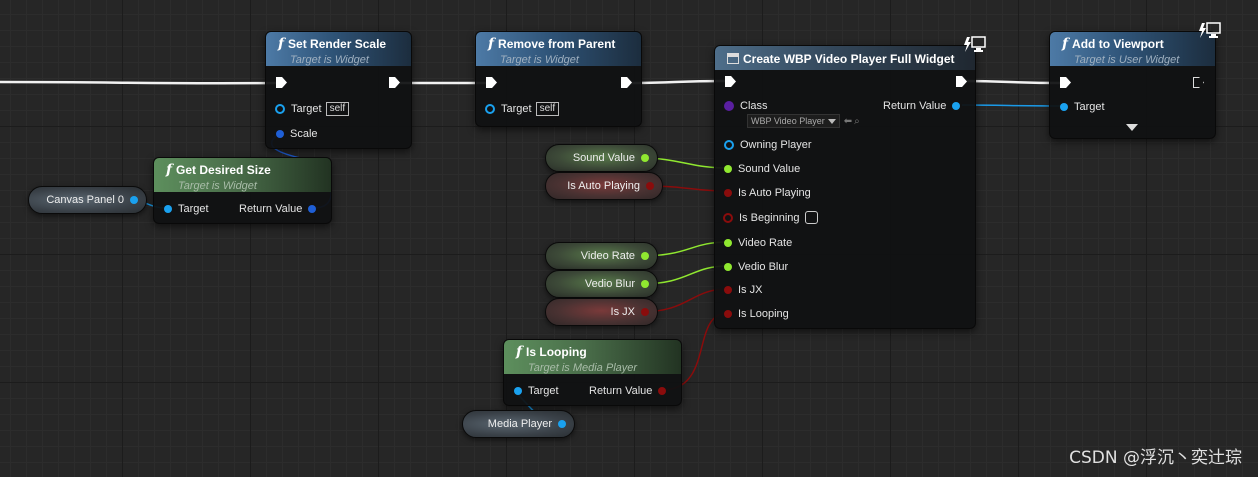 The height and width of the screenshot is (477, 1258). I want to click on variable-label: Is JX, so click(622, 312).